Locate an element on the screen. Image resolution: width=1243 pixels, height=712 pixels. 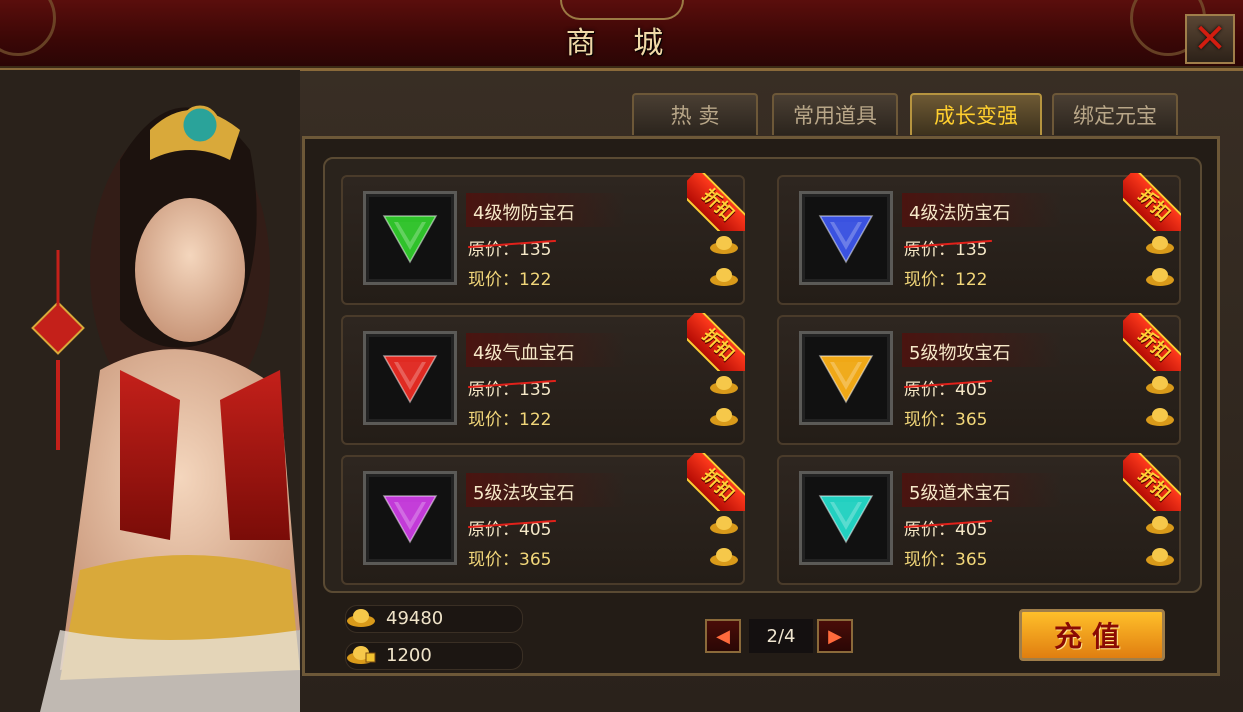
close-icon: ✕ is located at coordinates (1210, 39).